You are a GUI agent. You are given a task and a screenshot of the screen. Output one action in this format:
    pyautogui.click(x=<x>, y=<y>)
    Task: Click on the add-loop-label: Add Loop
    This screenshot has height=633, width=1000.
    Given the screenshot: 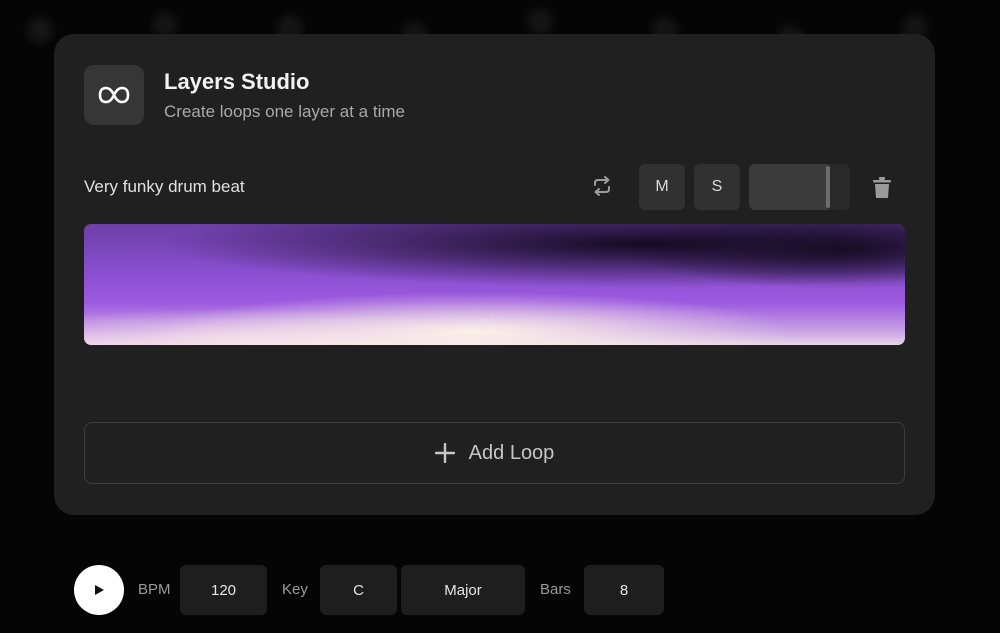 What is the action you would take?
    pyautogui.click(x=511, y=452)
    